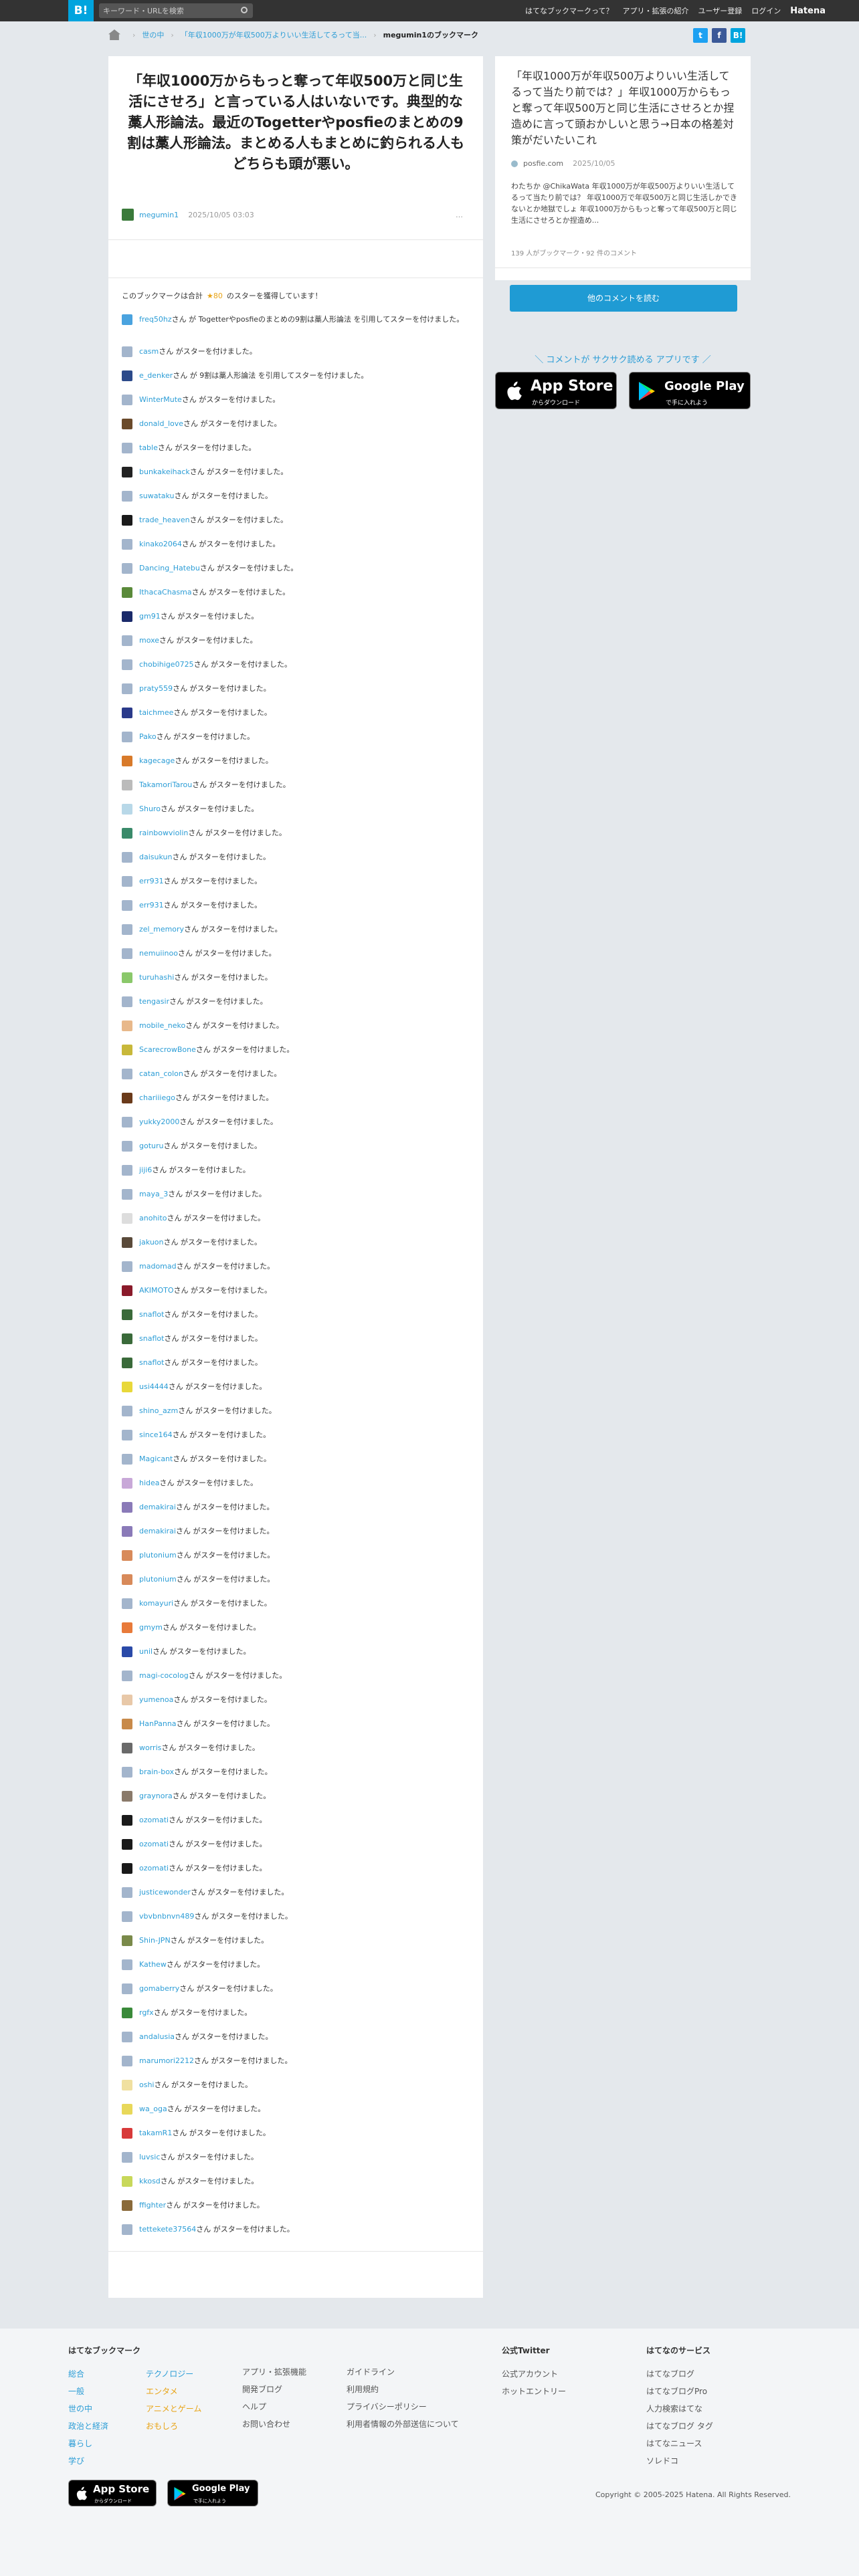  What do you see at coordinates (153, 34) in the screenshot?
I see `breadcrumb-category: 世の中` at bounding box center [153, 34].